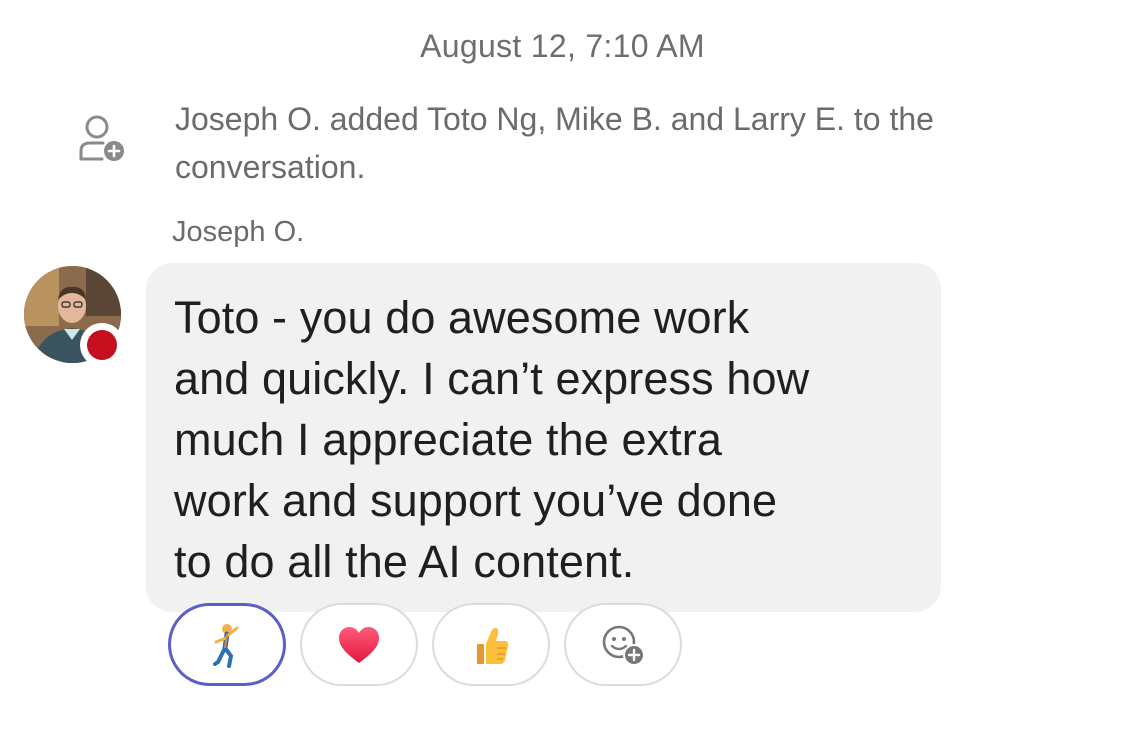  What do you see at coordinates (238, 232) in the screenshot?
I see `sender-name: Joseph O.` at bounding box center [238, 232].